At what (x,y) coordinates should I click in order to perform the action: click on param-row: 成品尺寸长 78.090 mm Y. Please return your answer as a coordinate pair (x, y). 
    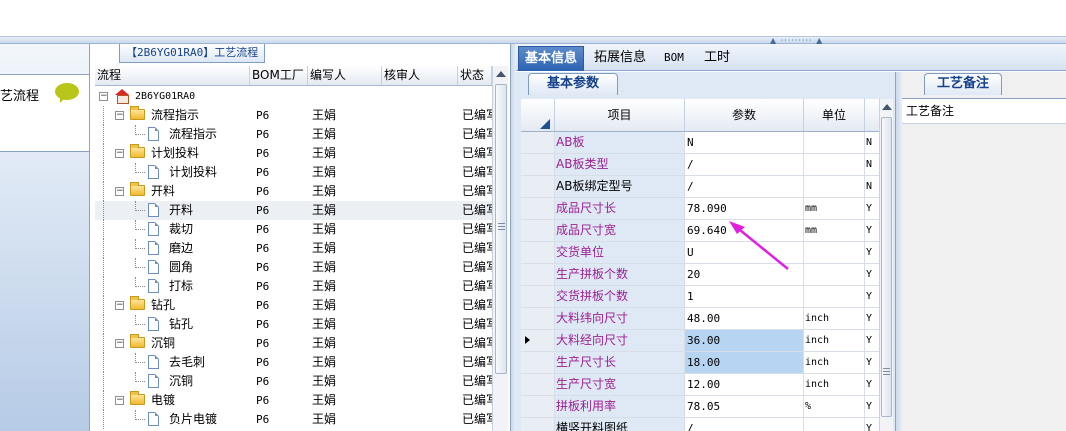
    Looking at the image, I should click on (700, 209).